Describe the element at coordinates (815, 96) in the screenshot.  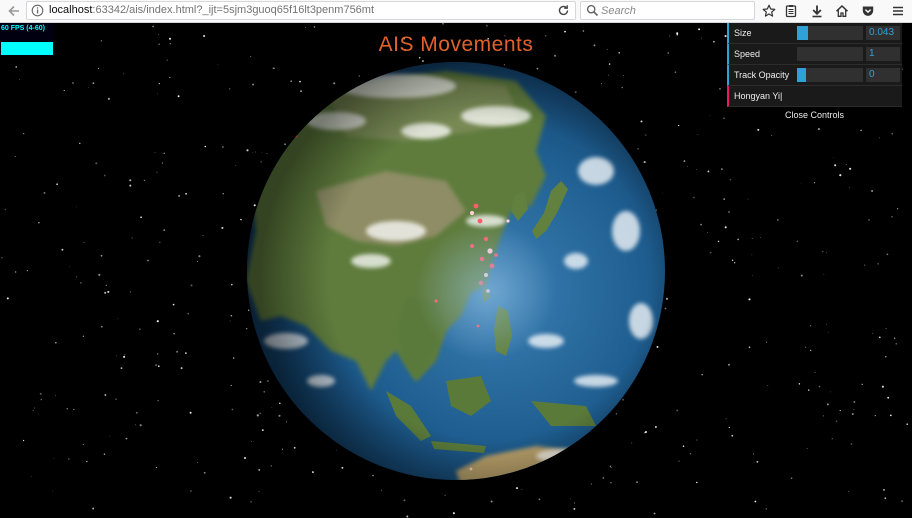
I see `name-text-input: Hongyan Yi|` at that location.